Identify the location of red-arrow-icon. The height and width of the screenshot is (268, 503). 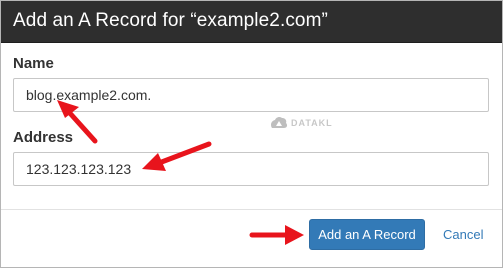
(276, 235).